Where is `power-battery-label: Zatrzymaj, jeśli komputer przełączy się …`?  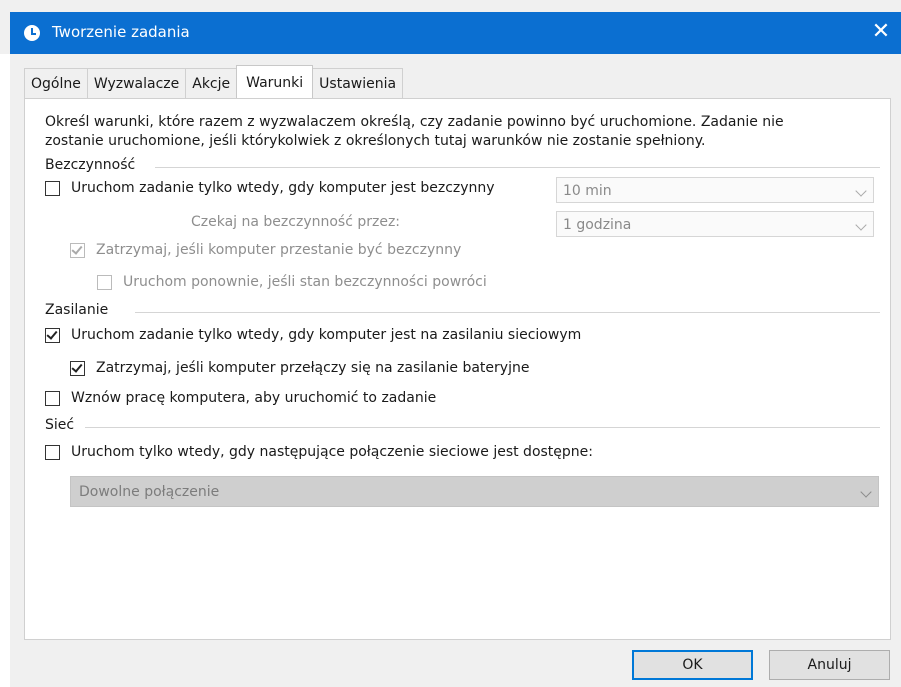 power-battery-label: Zatrzymaj, jeśli komputer przełączy się … is located at coordinates (313, 368).